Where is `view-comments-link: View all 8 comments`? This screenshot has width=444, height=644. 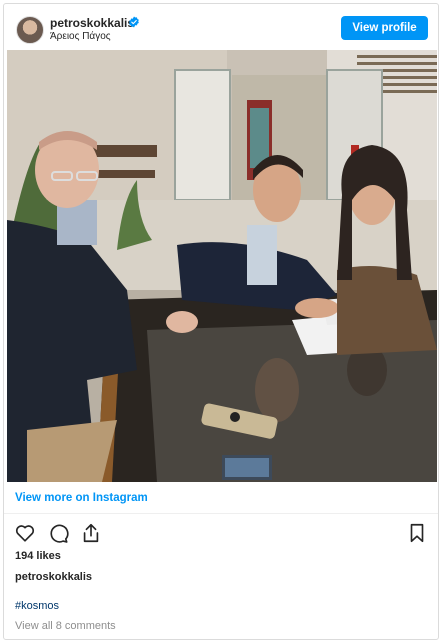 view-comments-link: View all 8 comments is located at coordinates (65, 626).